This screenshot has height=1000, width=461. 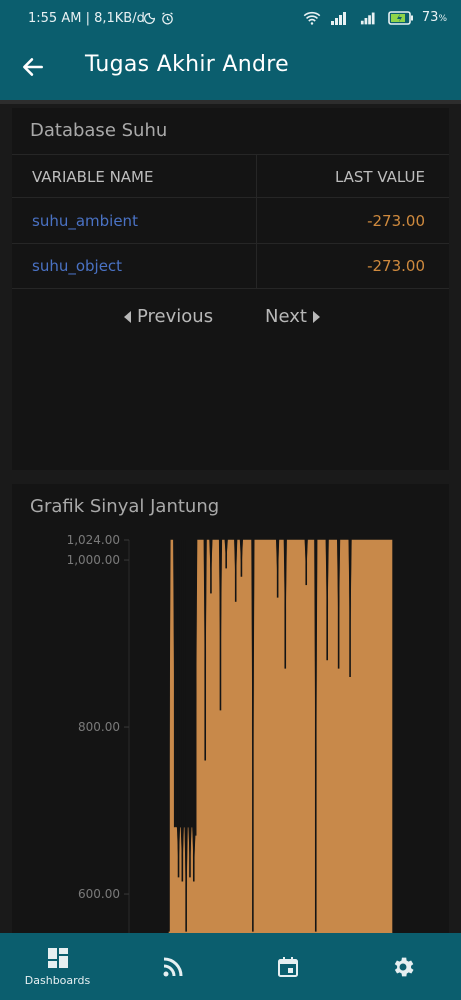 What do you see at coordinates (149, 18) in the screenshot?
I see `moon-icon` at bounding box center [149, 18].